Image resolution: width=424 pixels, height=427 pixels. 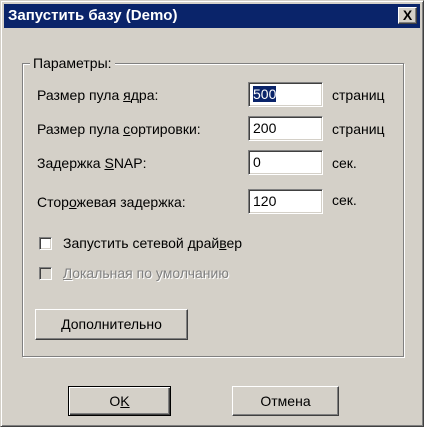 What do you see at coordinates (127, 95) in the screenshot?
I see `core-pool-label-accel: я` at bounding box center [127, 95].